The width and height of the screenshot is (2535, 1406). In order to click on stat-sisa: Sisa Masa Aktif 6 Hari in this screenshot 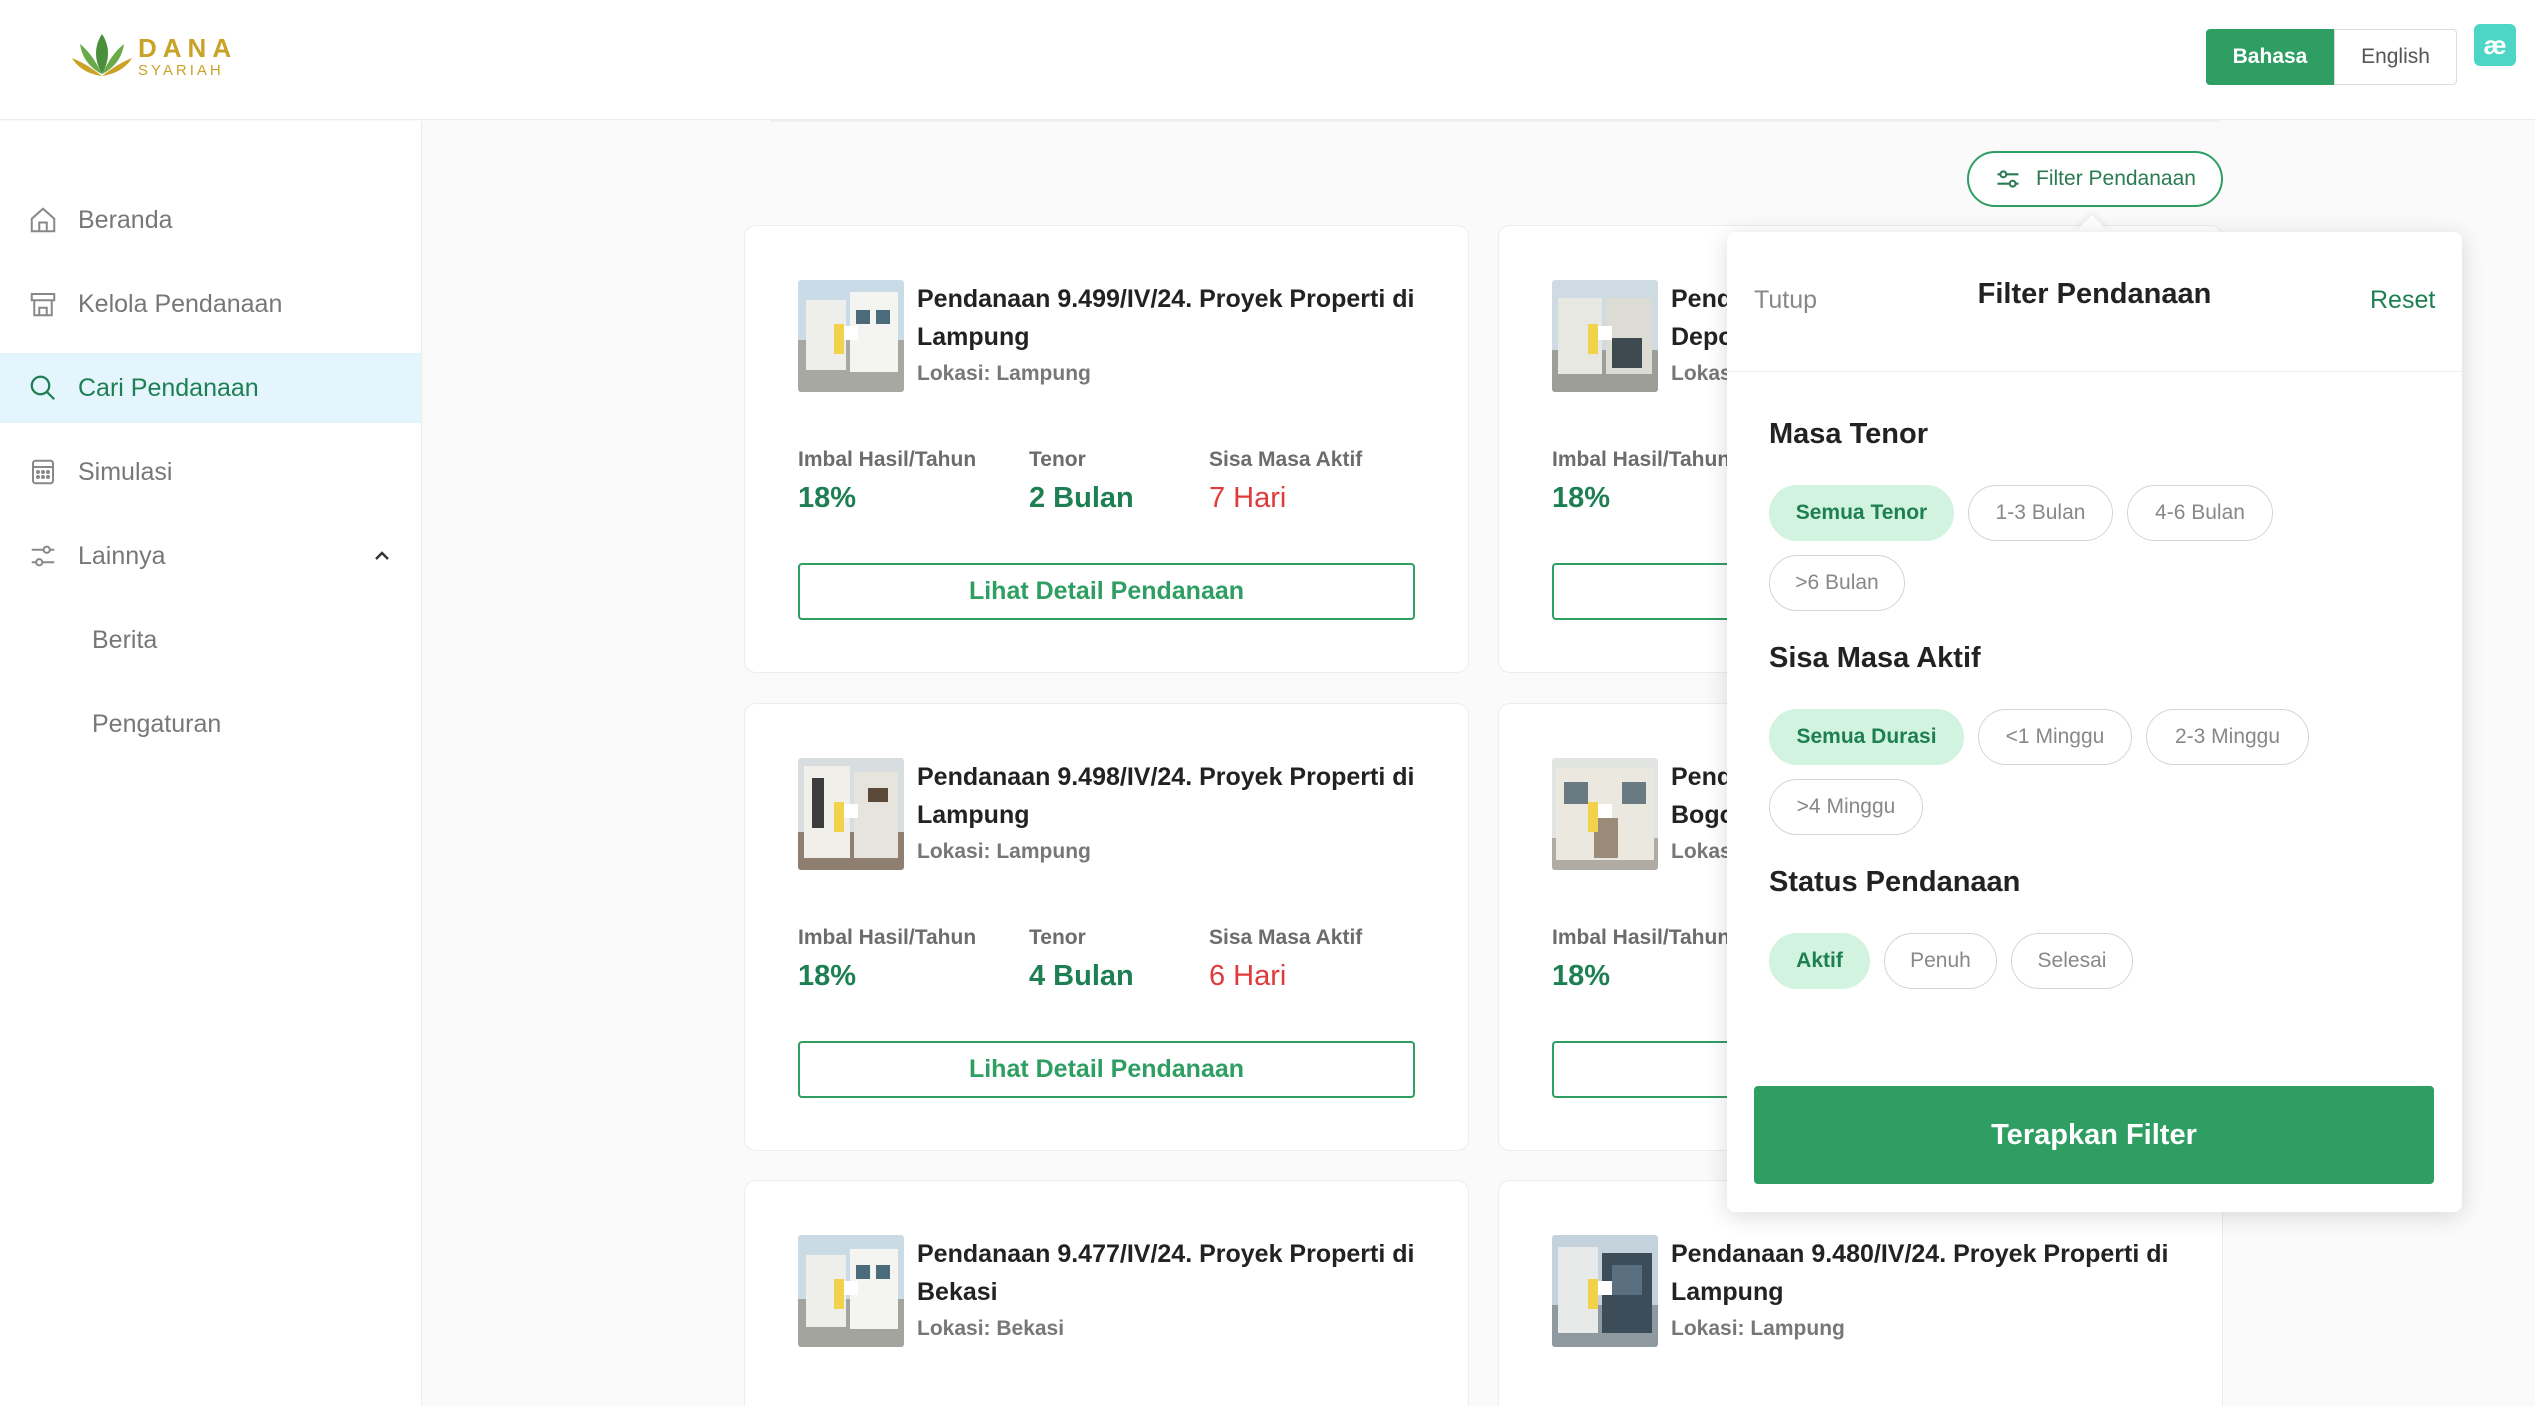, I will do `click(1285, 959)`.